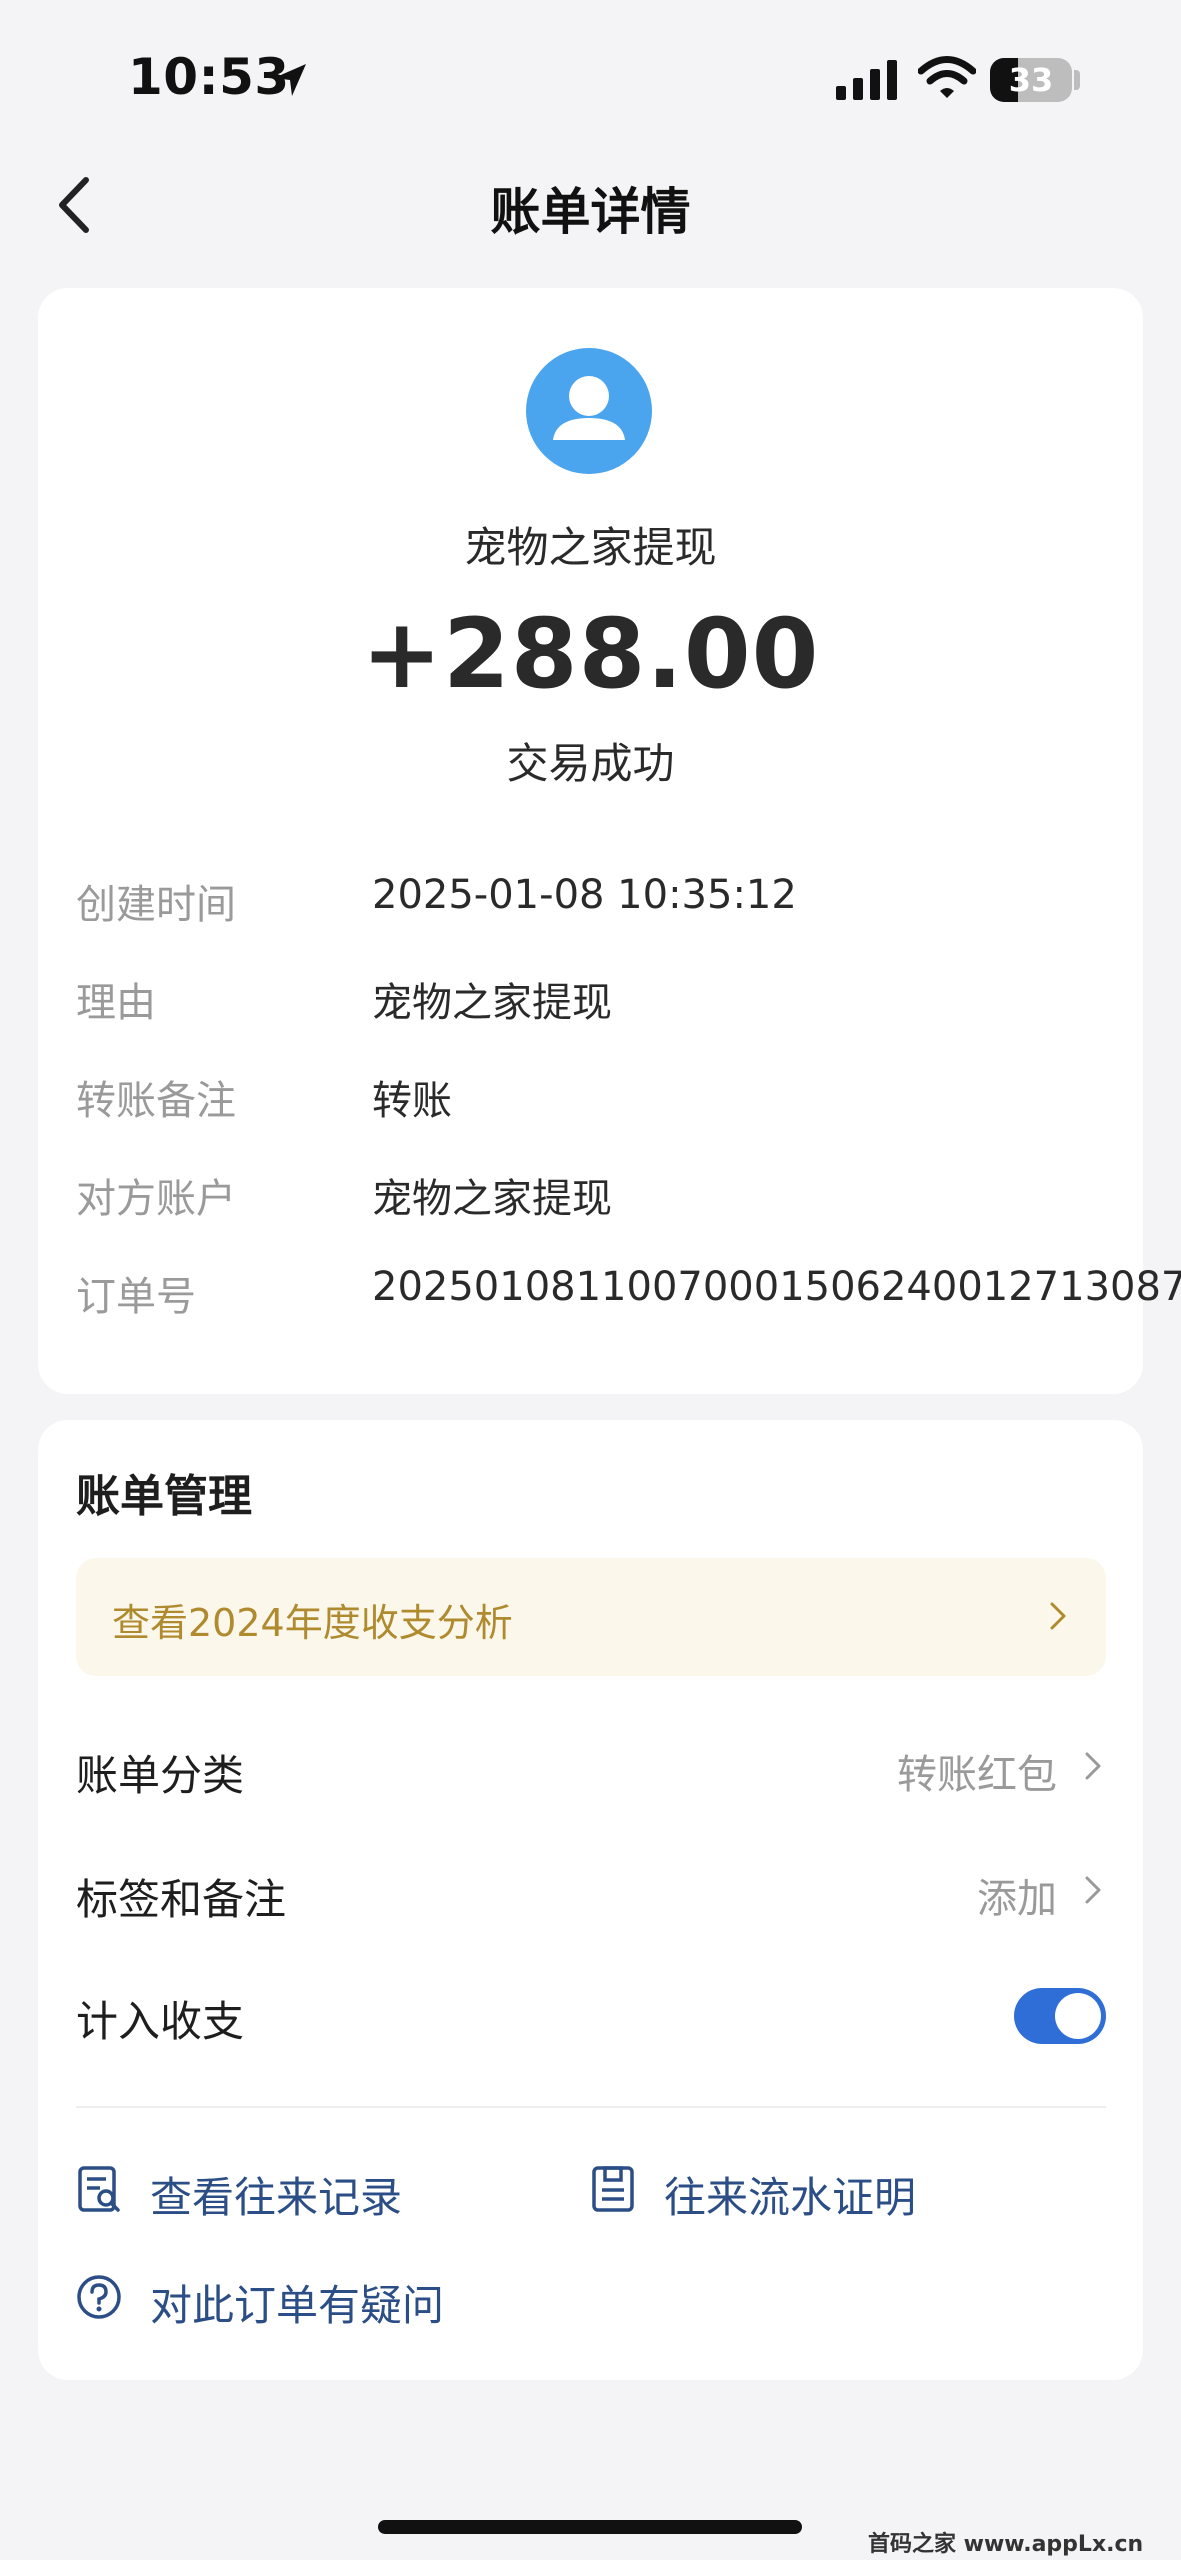  I want to click on section-title: 账单管理, so click(164, 1496).